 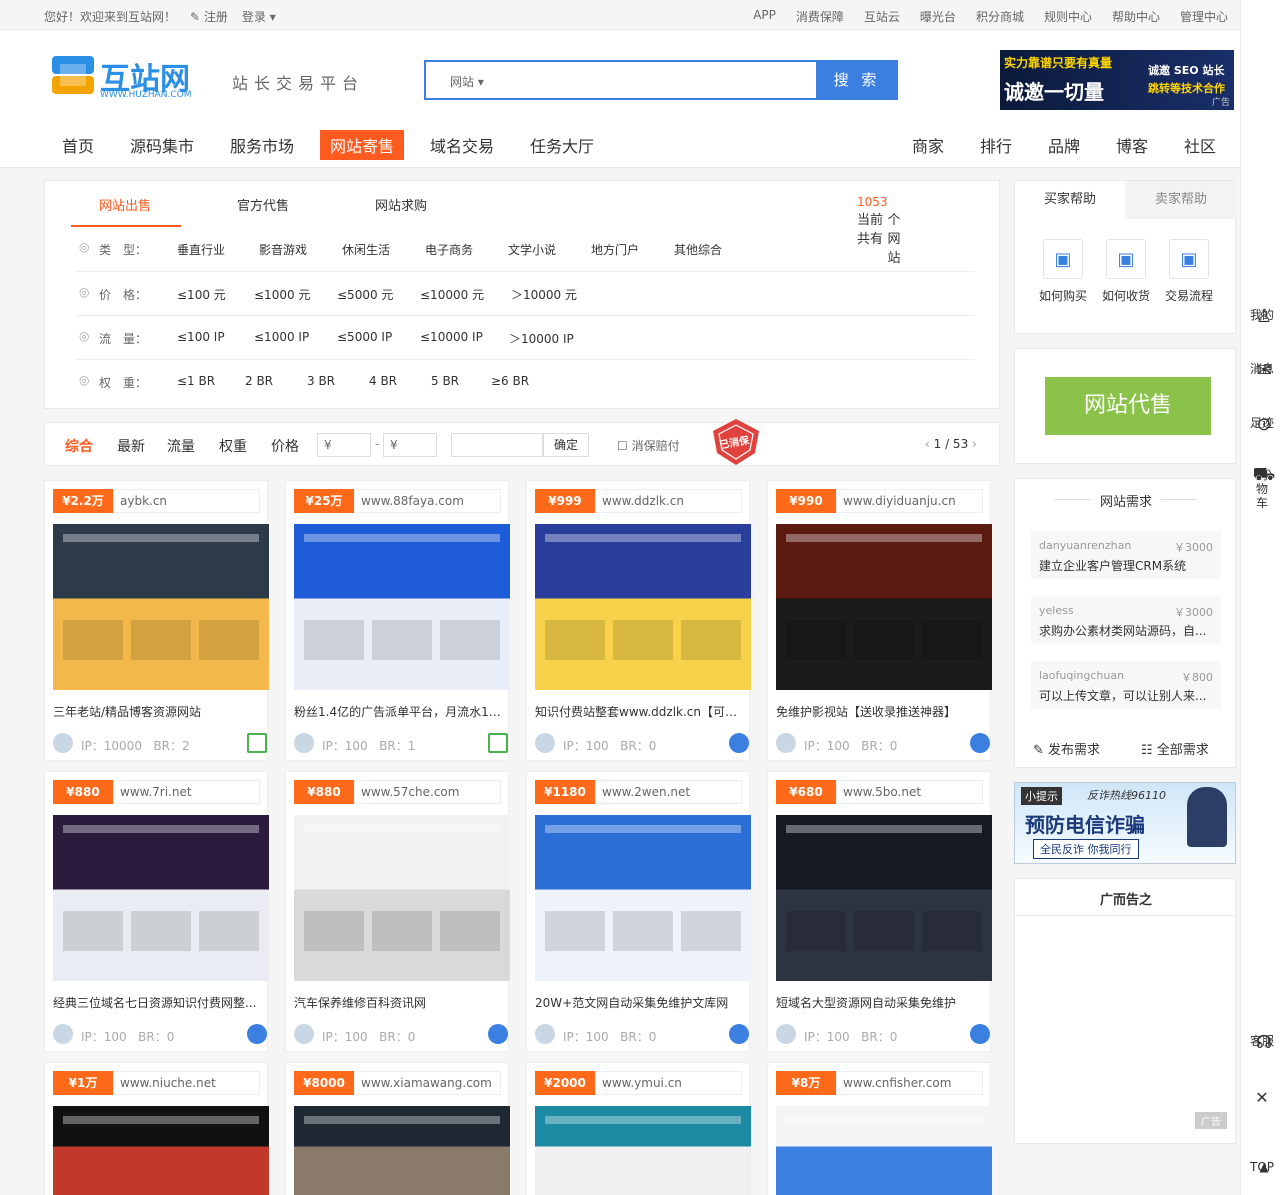 I want to click on nav-service: 服务市场, so click(x=262, y=145).